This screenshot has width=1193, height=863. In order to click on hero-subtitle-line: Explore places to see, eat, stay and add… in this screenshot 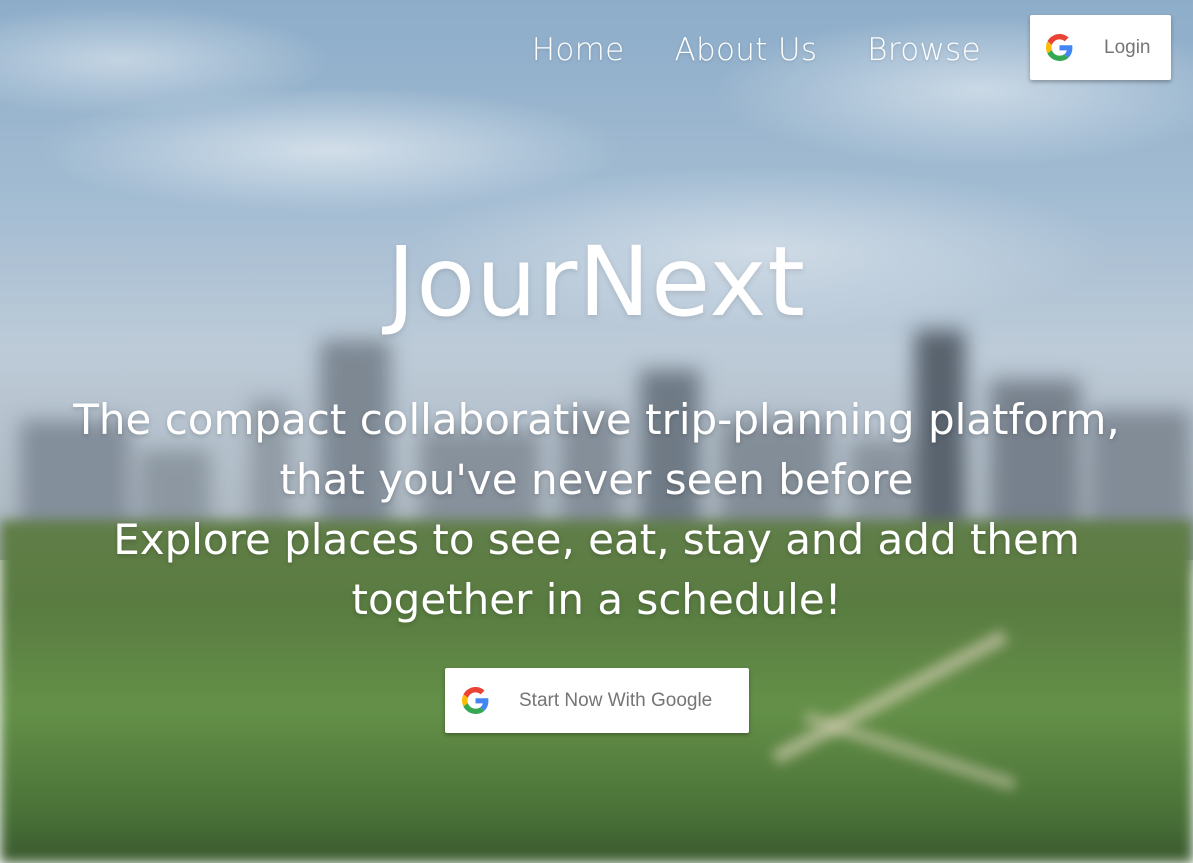, I will do `click(596, 539)`.